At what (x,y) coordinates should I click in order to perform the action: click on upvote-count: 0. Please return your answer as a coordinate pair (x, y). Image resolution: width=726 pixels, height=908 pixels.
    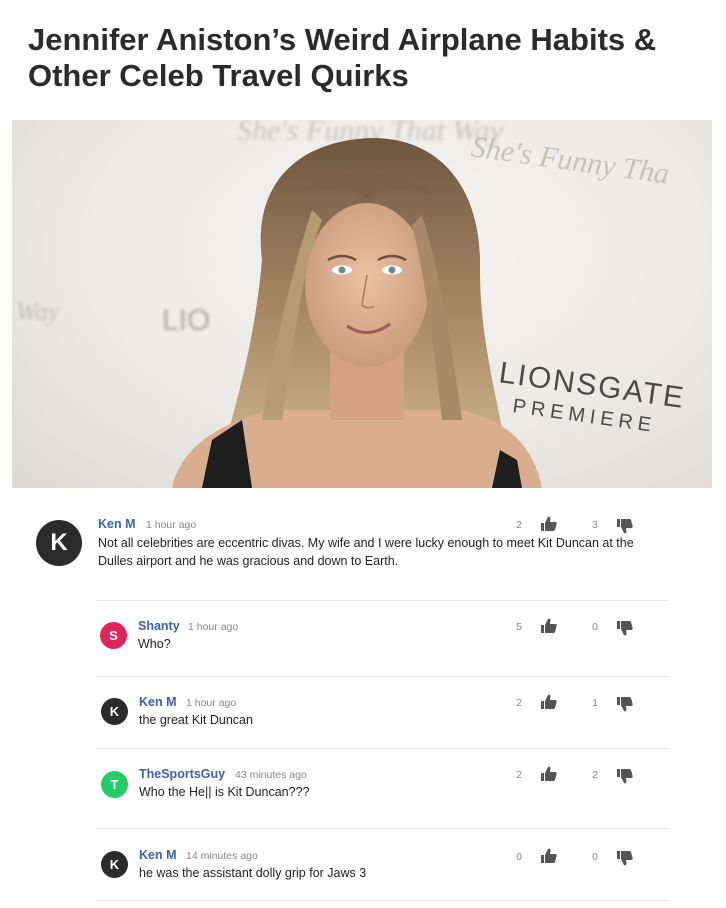
    Looking at the image, I should click on (519, 857).